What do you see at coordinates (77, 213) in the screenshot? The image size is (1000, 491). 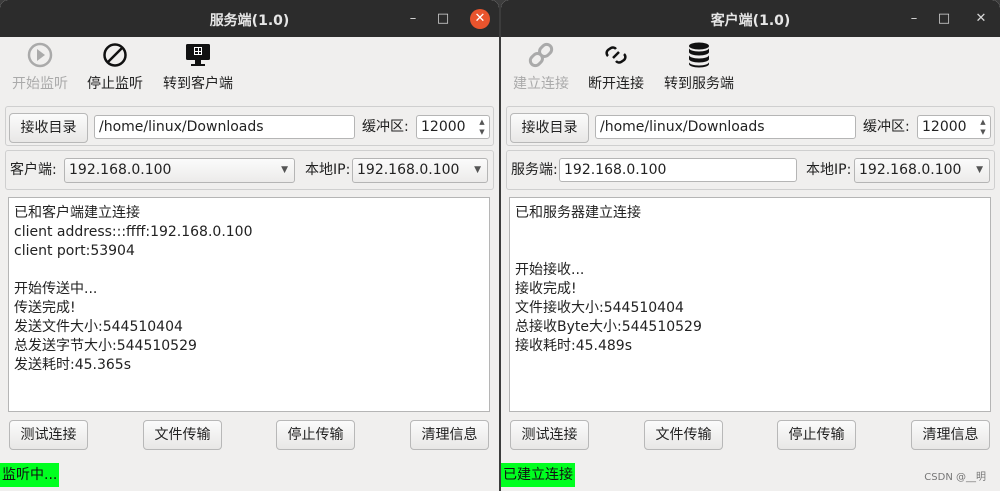 I see `log-line: 已和客户端建立连接` at bounding box center [77, 213].